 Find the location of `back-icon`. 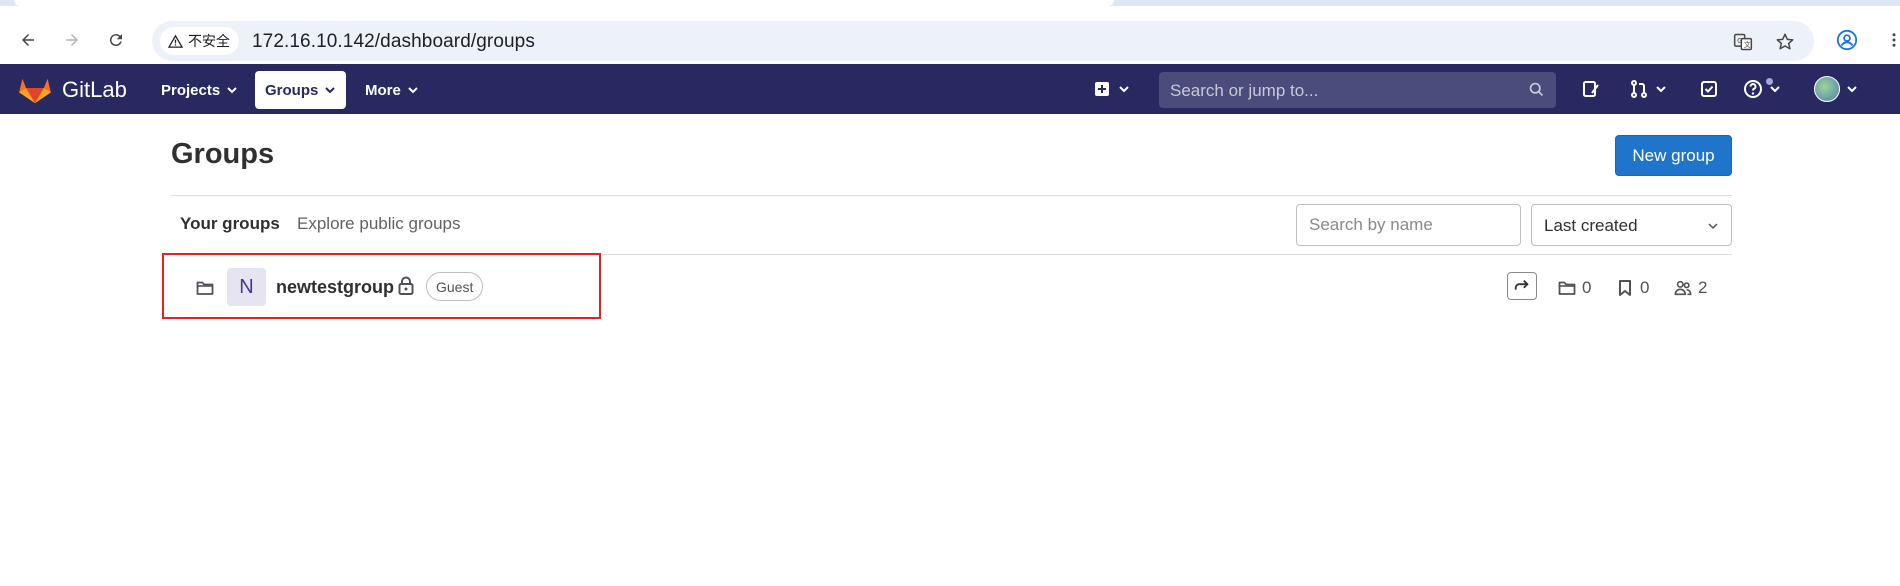

back-icon is located at coordinates (28, 40).